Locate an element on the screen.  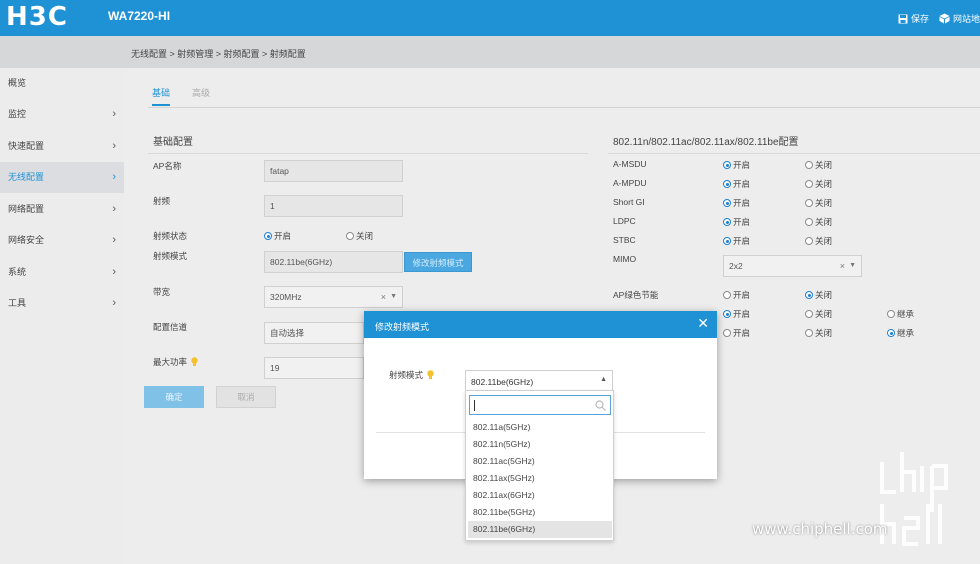
lightbulb-icon is located at coordinates (430, 374).